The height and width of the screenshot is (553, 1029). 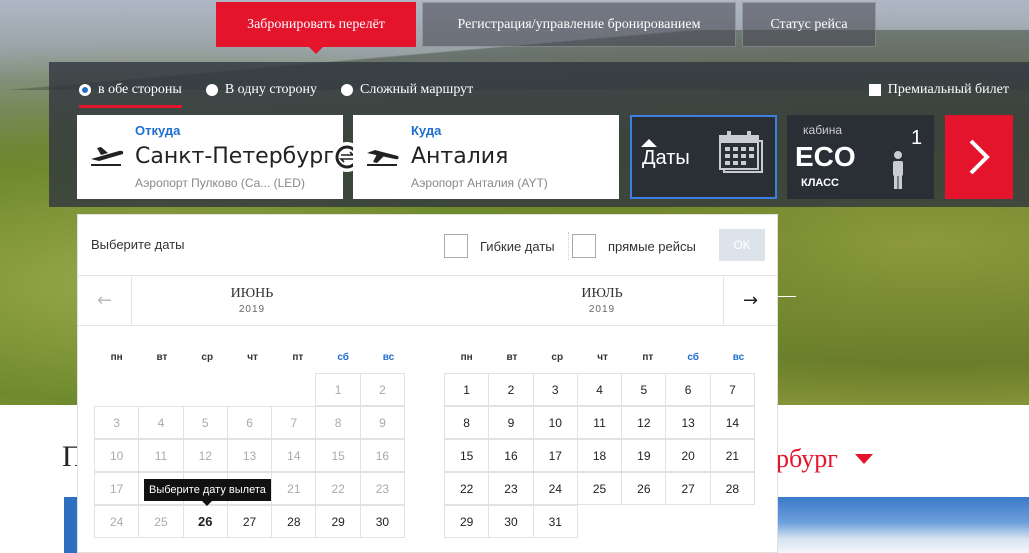 I want to click on calendar-day: 8, so click(x=467, y=422).